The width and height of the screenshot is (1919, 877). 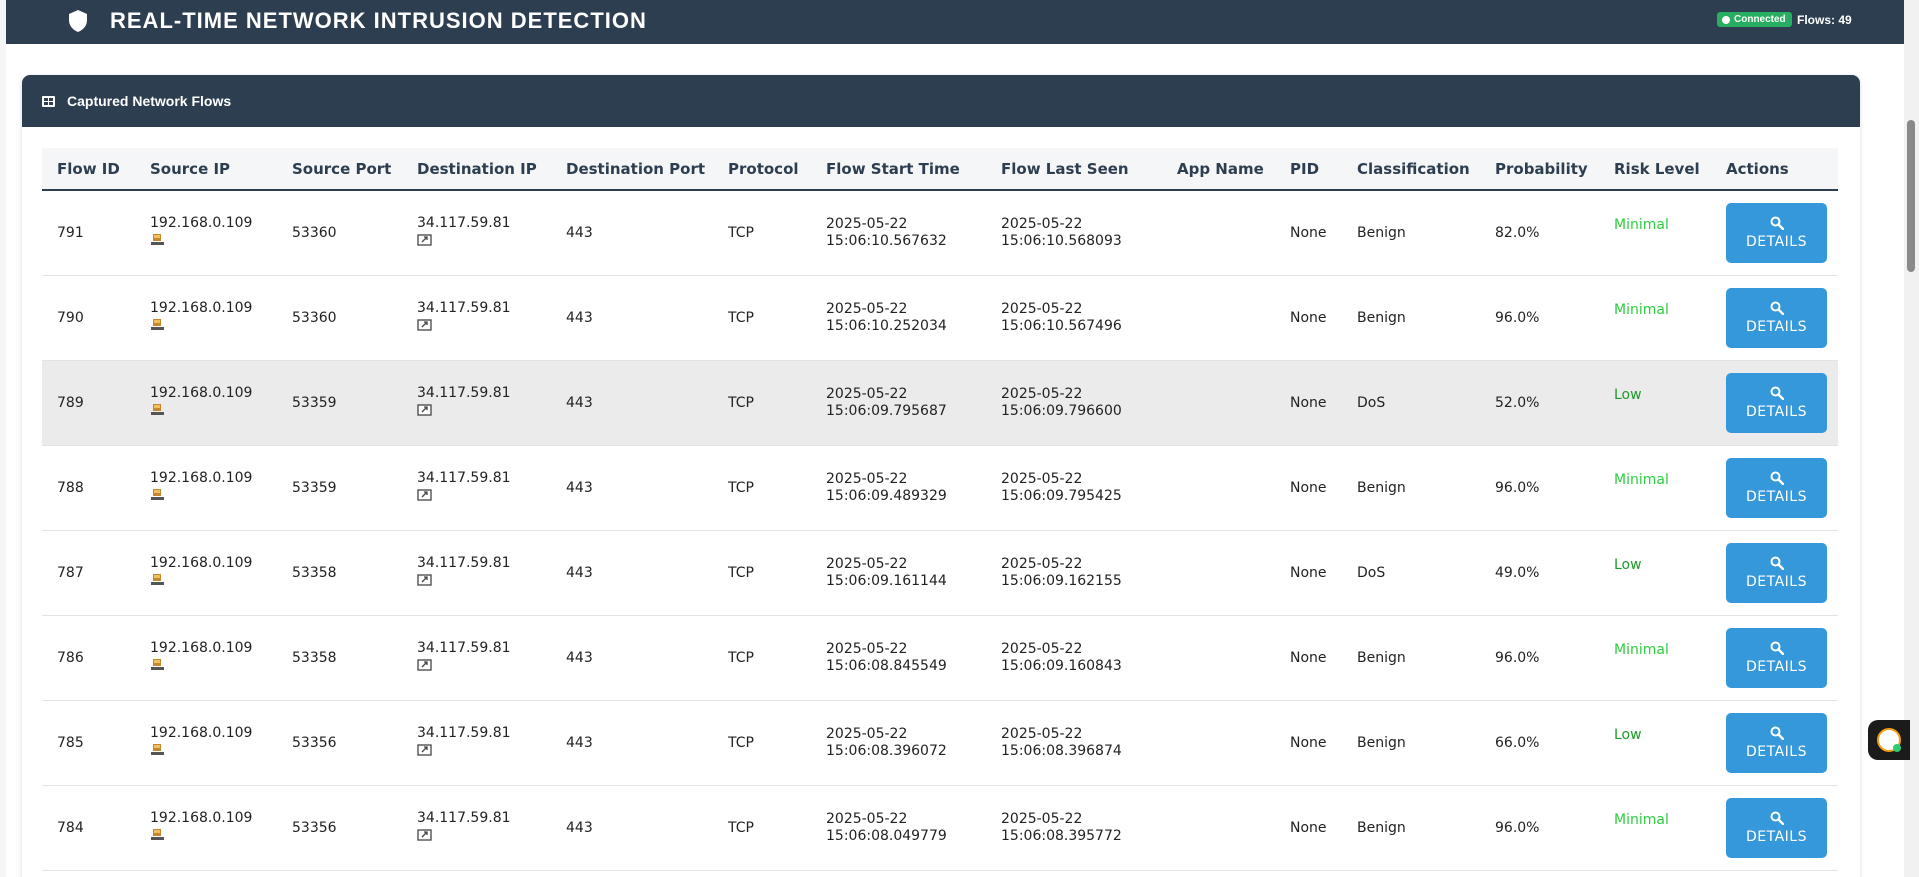 I want to click on col-source-ip: Source IP, so click(x=206, y=169).